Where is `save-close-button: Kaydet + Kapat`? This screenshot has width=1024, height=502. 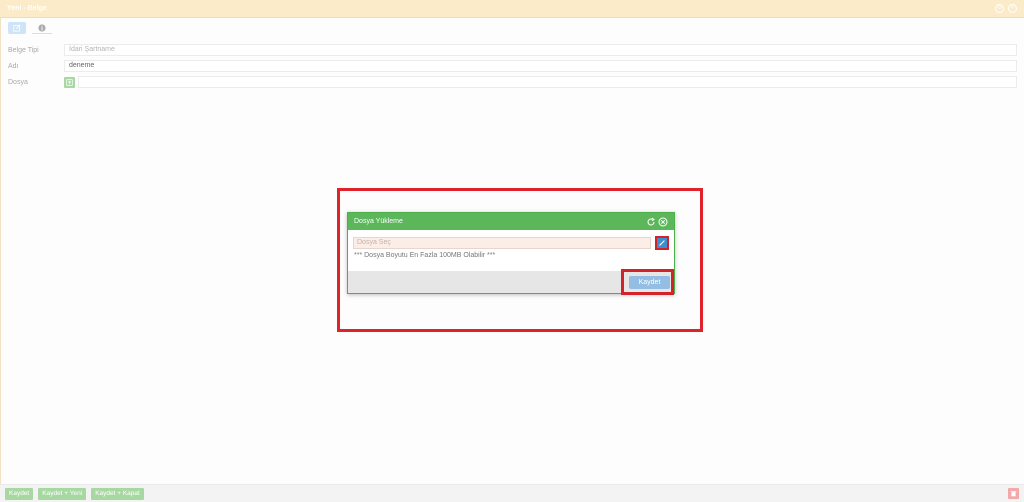 save-close-button: Kaydet + Kapat is located at coordinates (117, 493).